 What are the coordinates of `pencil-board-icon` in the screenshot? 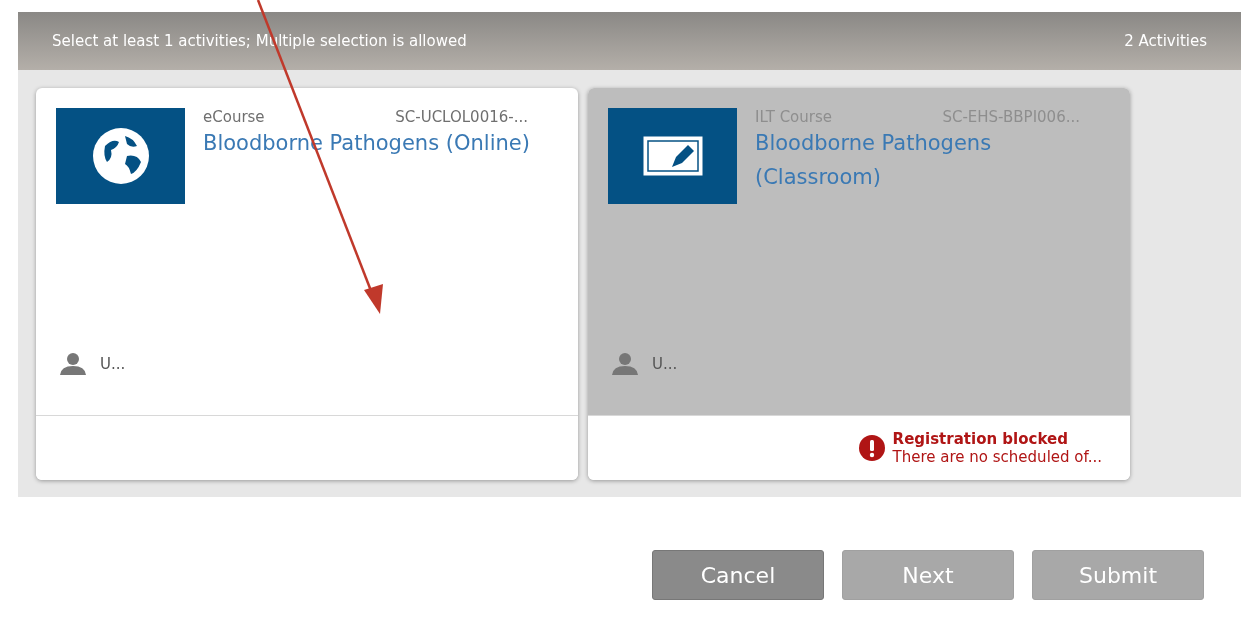 It's located at (672, 156).